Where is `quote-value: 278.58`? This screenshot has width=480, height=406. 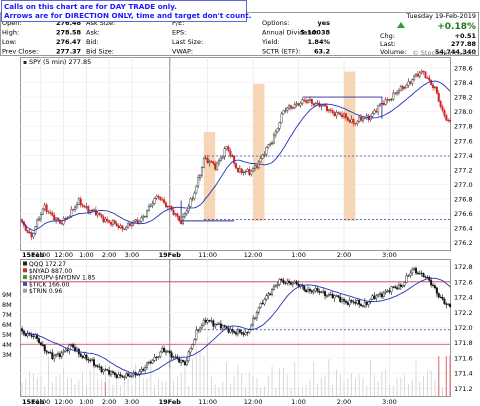 quote-value: 278.58 is located at coordinates (69, 33).